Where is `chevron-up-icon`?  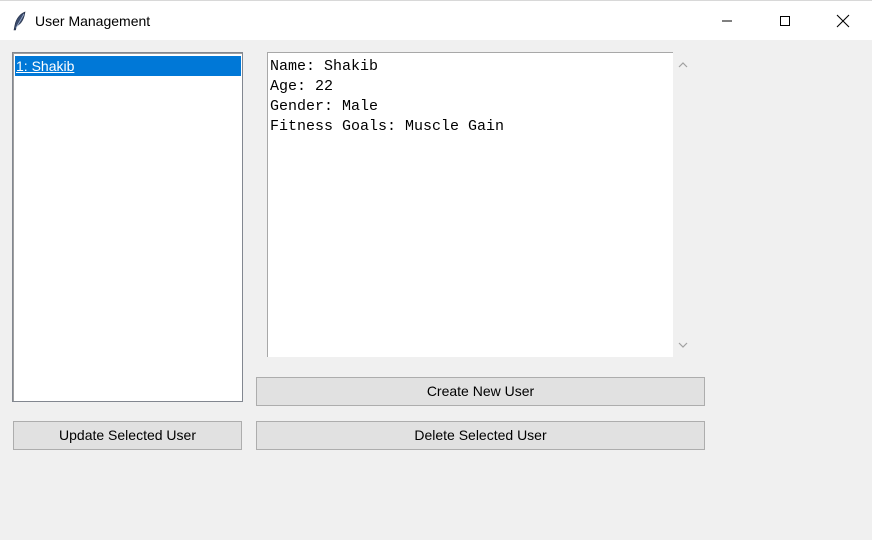
chevron-up-icon is located at coordinates (683, 64).